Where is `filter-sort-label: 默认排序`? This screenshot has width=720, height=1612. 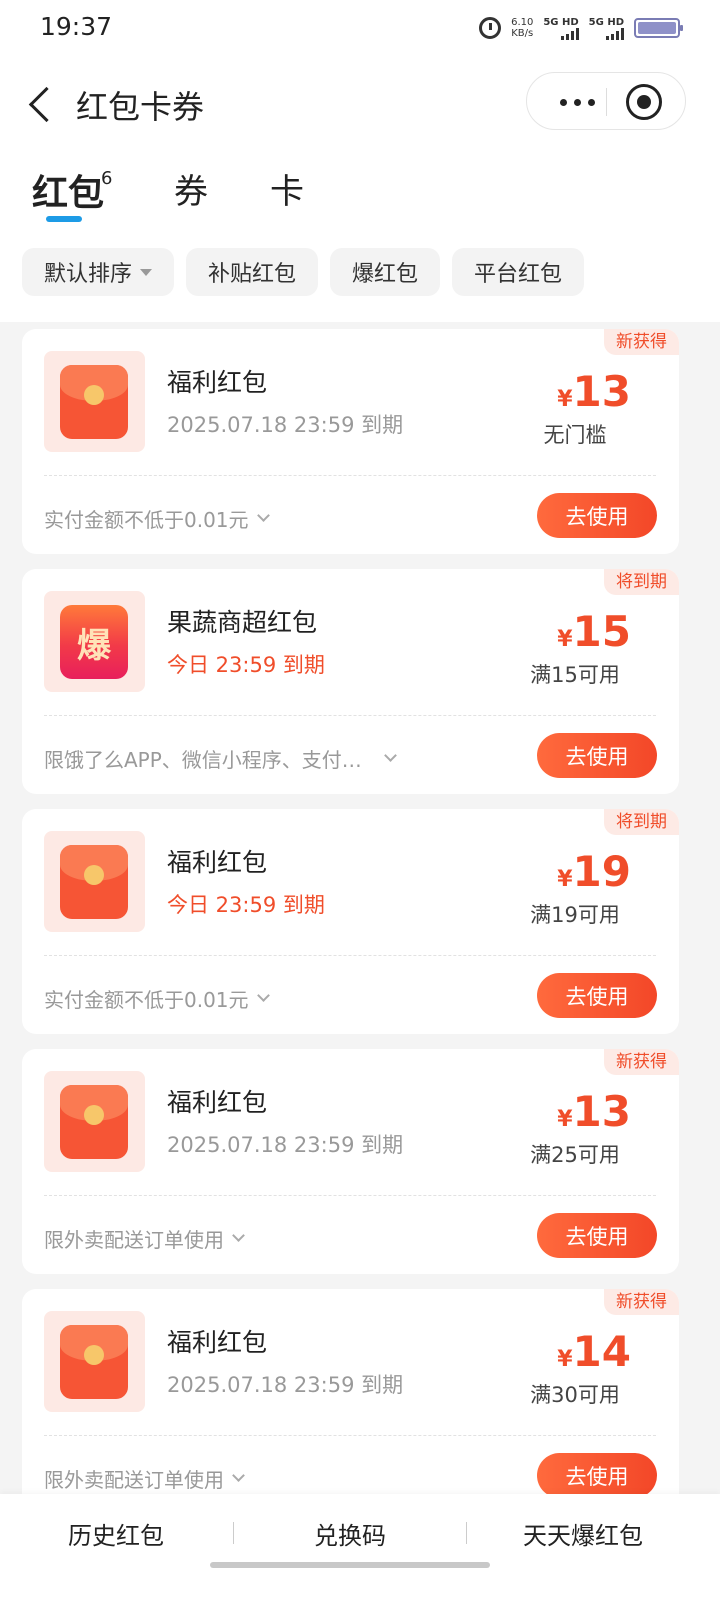
filter-sort-label: 默认排序 is located at coordinates (88, 274).